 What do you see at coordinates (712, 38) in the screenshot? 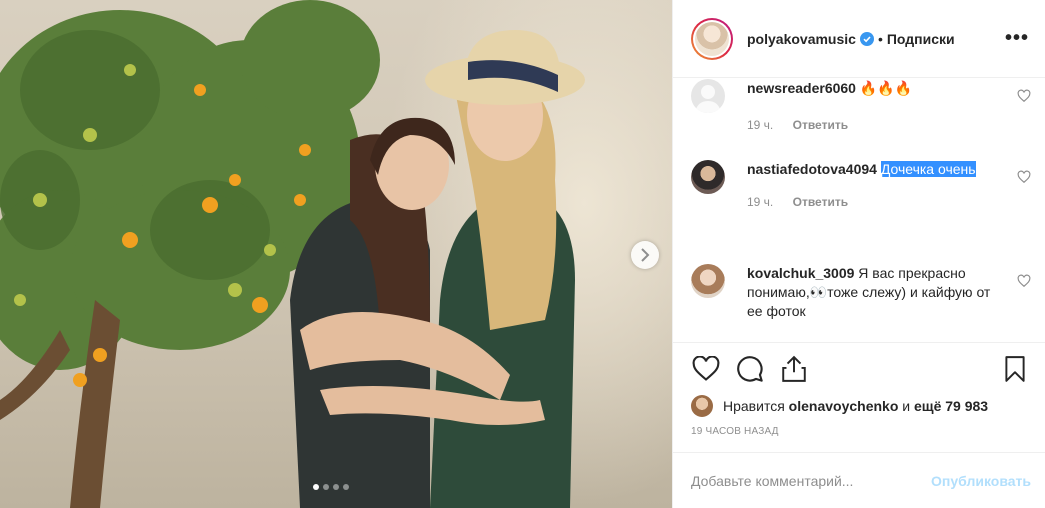
I see `author-avatar` at bounding box center [712, 38].